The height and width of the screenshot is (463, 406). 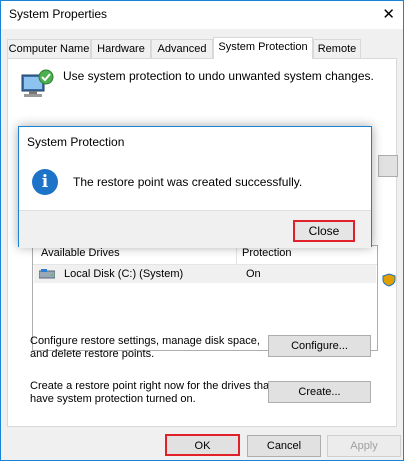 What do you see at coordinates (267, 253) in the screenshot?
I see `column-protection: Protection` at bounding box center [267, 253].